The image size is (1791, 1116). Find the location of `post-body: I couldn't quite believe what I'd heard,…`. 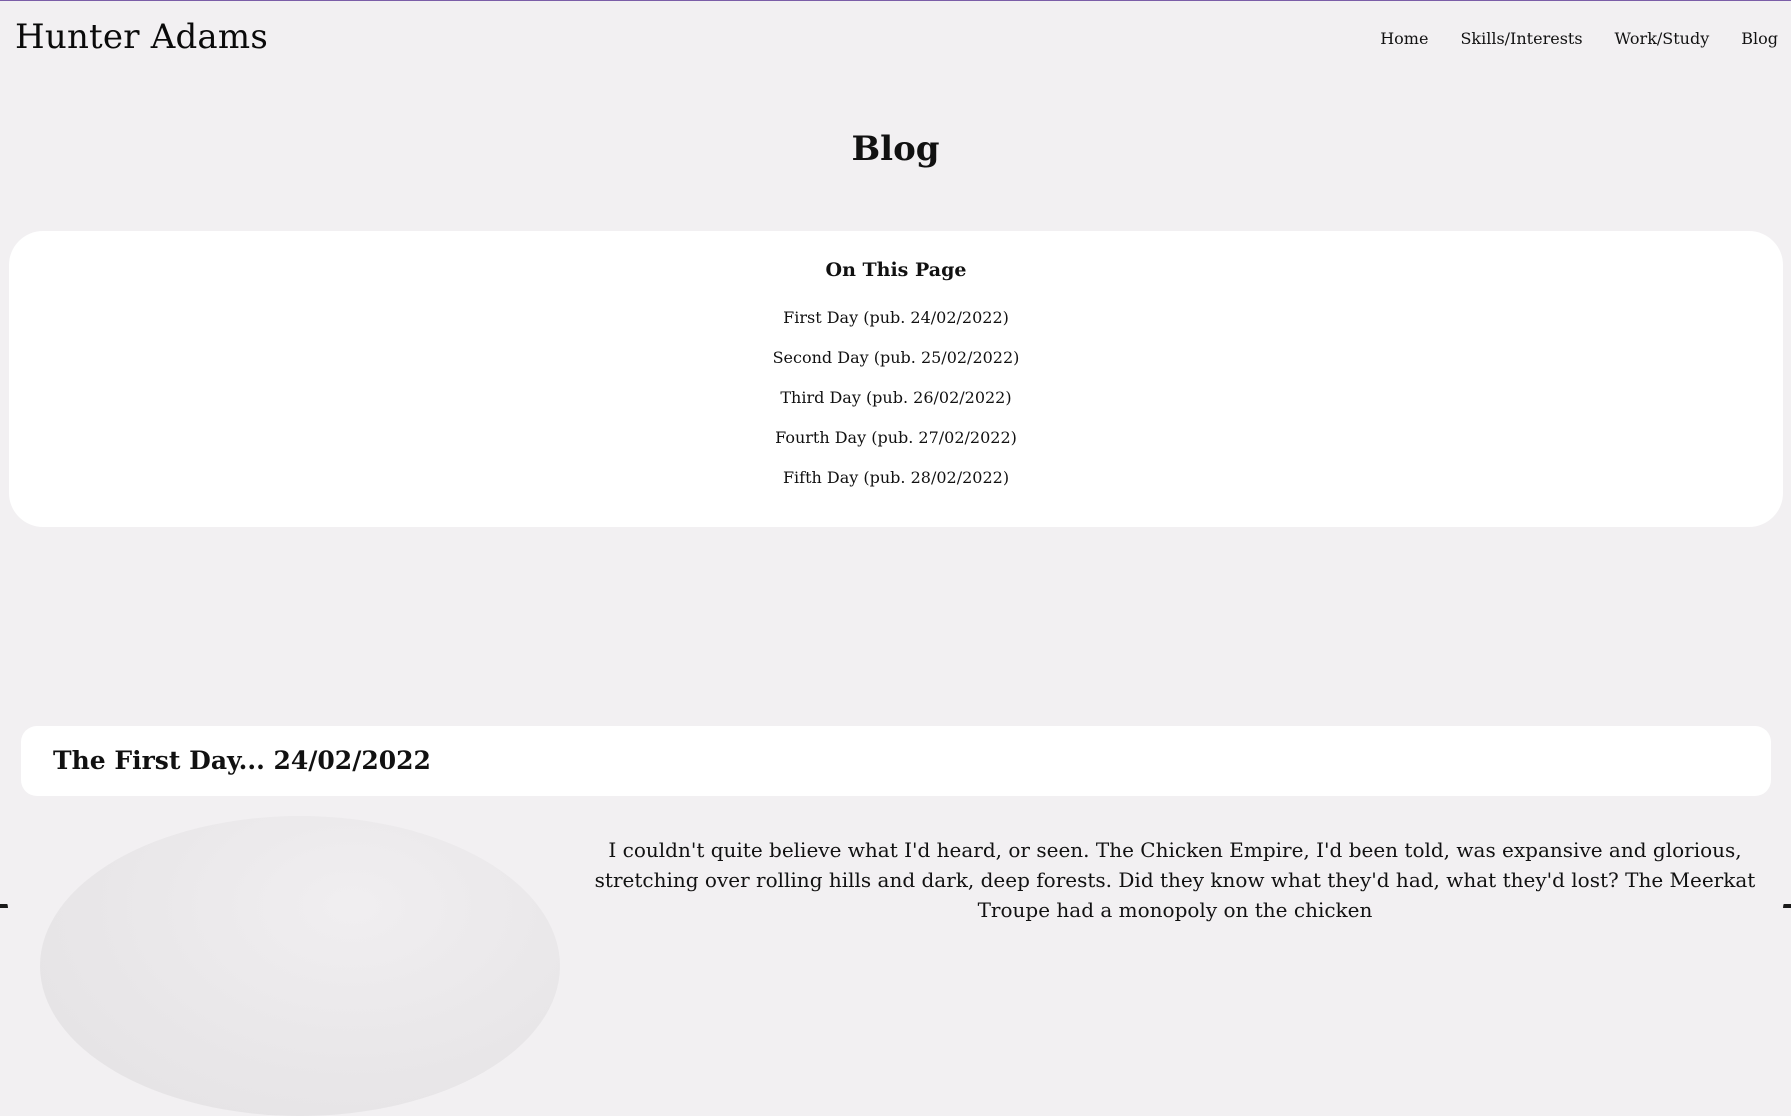

post-body: I couldn't quite believe what I'd heard,… is located at coordinates (1175, 880).